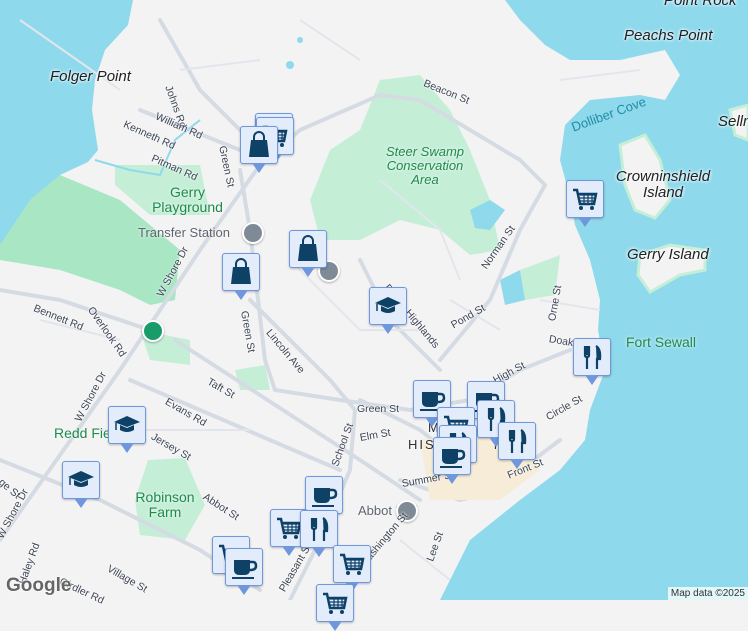 This screenshot has height=631, width=748. I want to click on park-redd-field: Redd Fie, so click(82, 433).